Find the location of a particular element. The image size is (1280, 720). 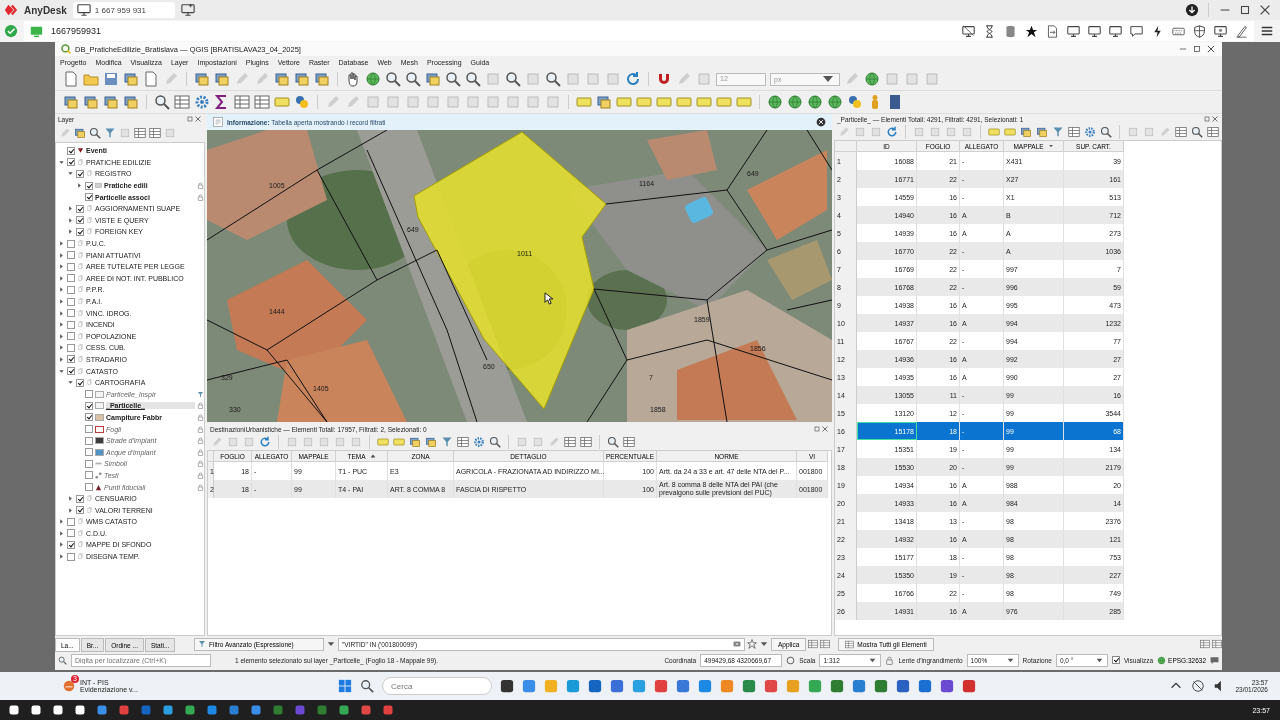

gear-icon is located at coordinates (1090, 132).